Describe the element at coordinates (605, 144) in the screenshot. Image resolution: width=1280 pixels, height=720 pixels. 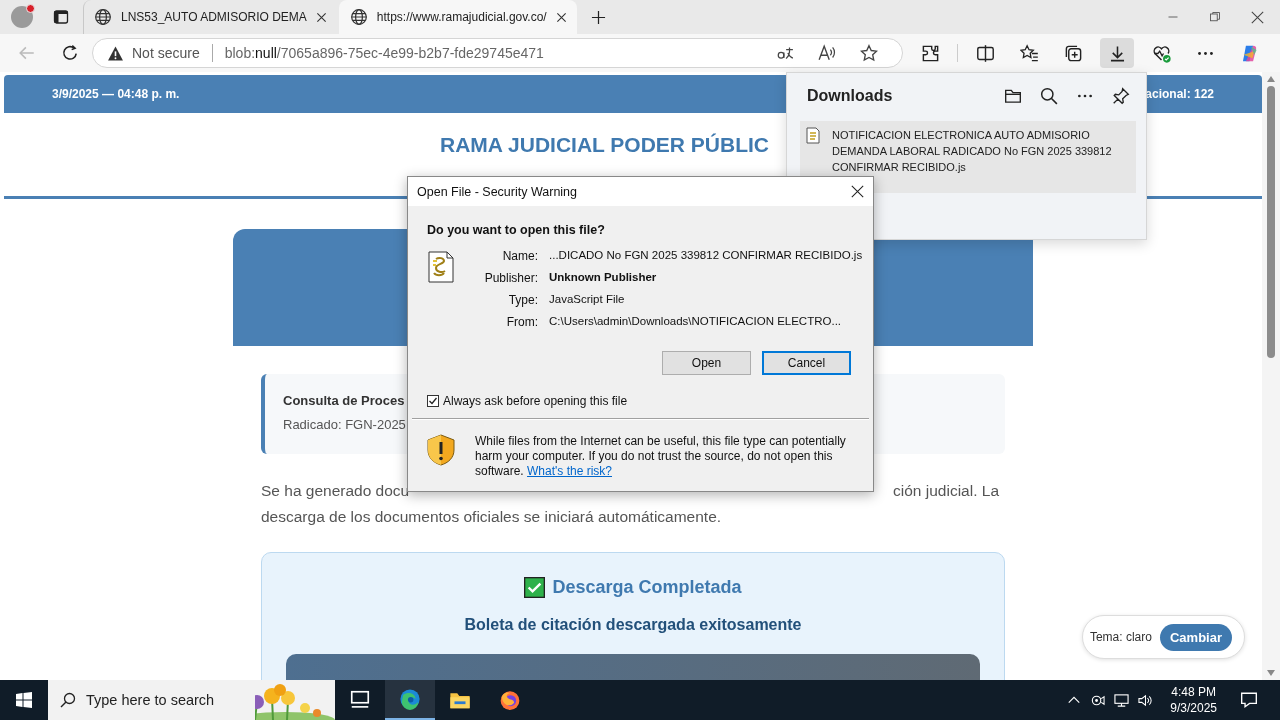
I see `page-title: RAMA JUDICIAL PODER PÚBLIC` at that location.